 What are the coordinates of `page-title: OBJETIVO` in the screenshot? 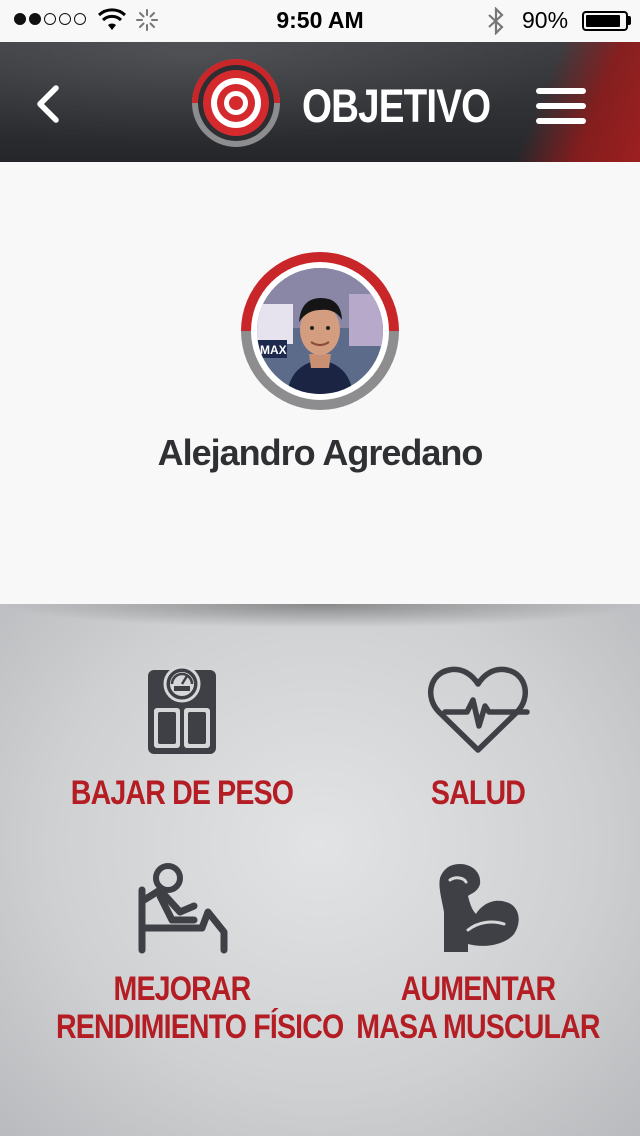 It's located at (396, 105).